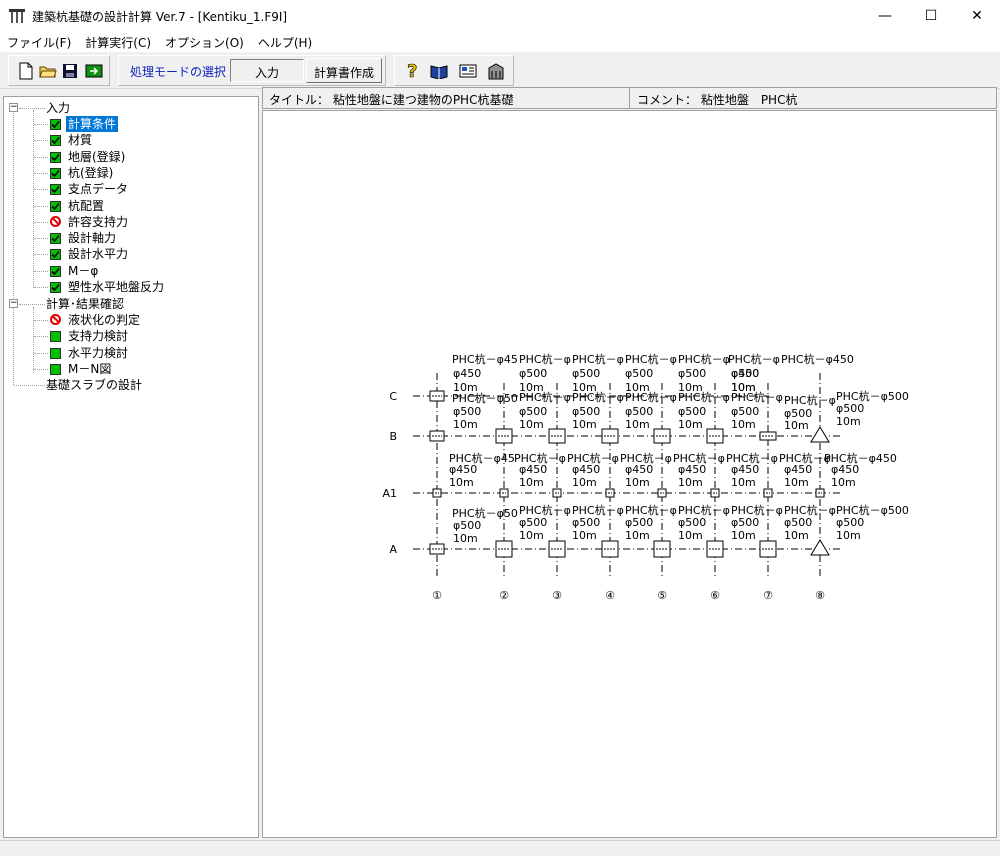 The image size is (1000, 856). What do you see at coordinates (817, 359) in the screenshot?
I see `pile-spec-label: PHC杭－φ450` at bounding box center [817, 359].